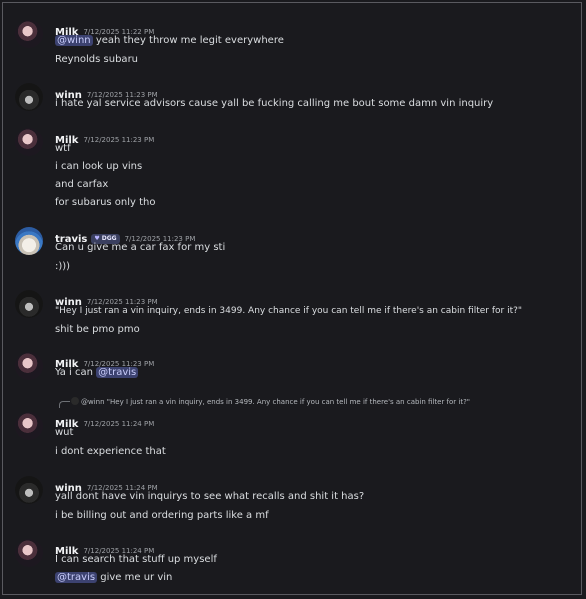 The width and height of the screenshot is (586, 599). Describe the element at coordinates (136, 577) in the screenshot. I see `message-text-span: give me ur vin` at that location.